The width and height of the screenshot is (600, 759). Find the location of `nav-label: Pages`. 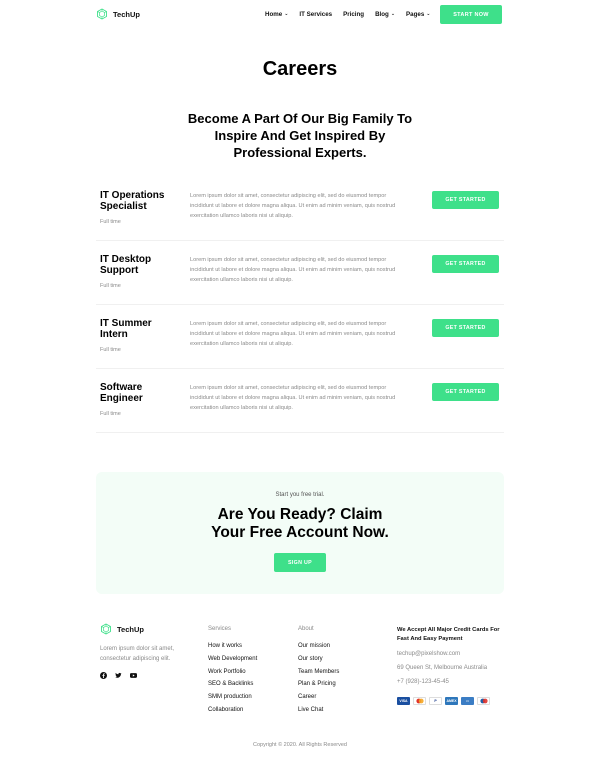

nav-label: Pages is located at coordinates (415, 14).